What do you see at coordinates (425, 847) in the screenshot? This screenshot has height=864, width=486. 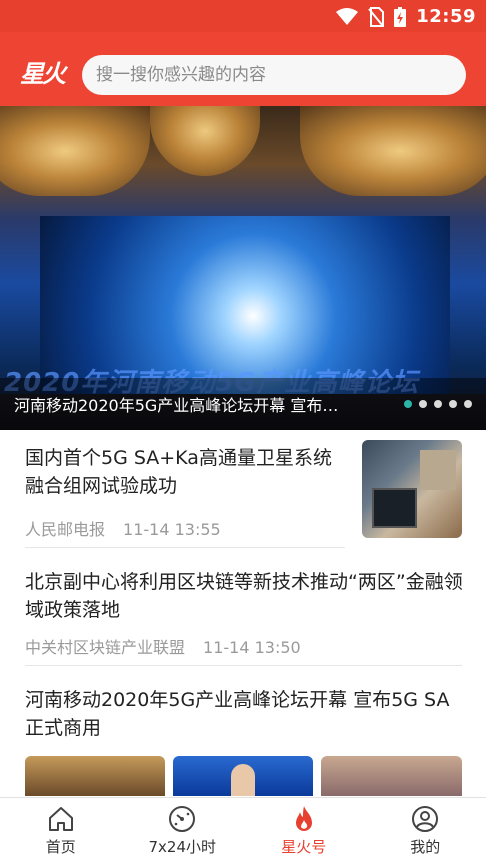 I see `tab-label: 我的` at bounding box center [425, 847].